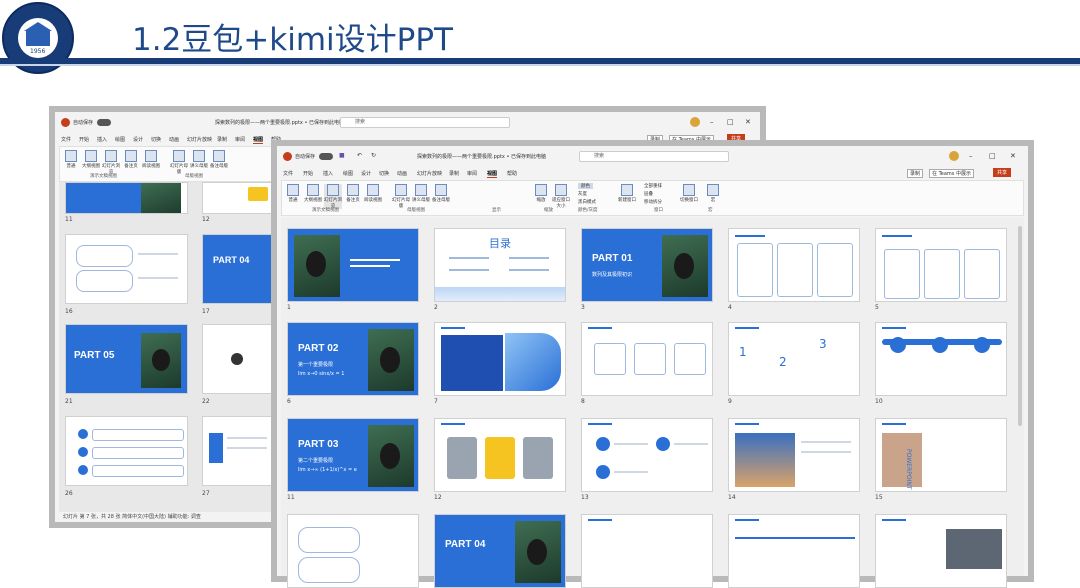 Image resolution: width=1080 pixels, height=588 pixels. What do you see at coordinates (653, 202) in the screenshot?
I see `move-split-option: 移动拆分` at bounding box center [653, 202].